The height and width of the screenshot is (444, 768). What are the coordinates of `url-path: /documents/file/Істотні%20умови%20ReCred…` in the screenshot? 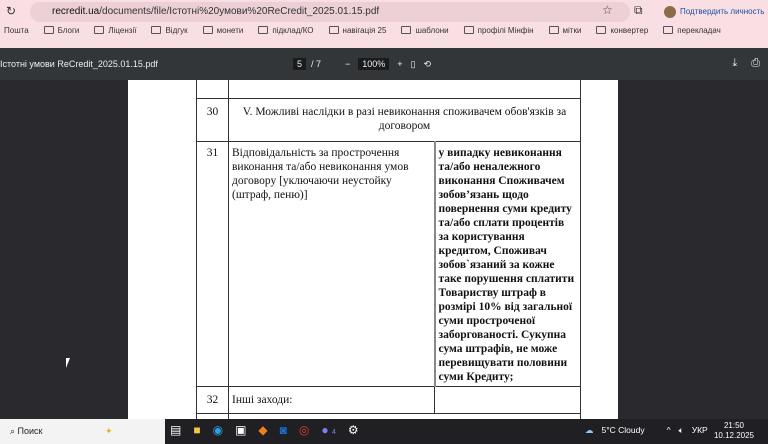 It's located at (239, 11).